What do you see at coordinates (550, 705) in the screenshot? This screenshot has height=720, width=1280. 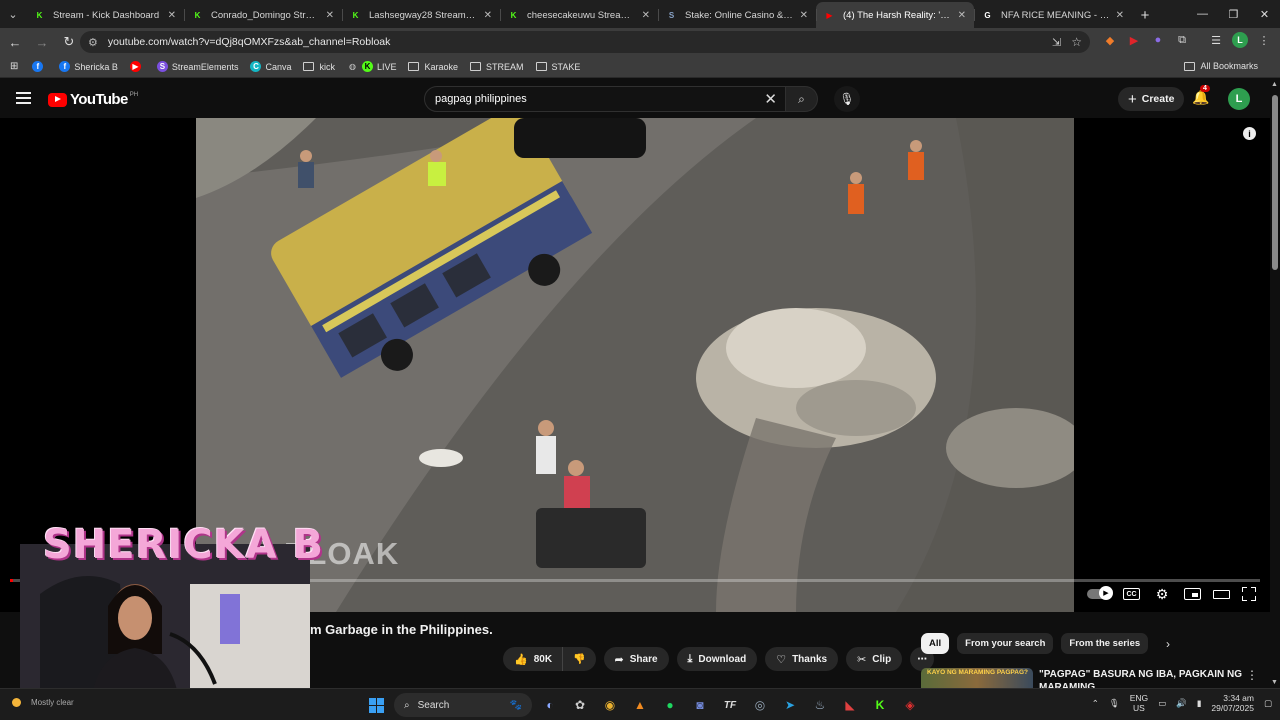 I see `app-icon-1: ◐` at bounding box center [550, 705].